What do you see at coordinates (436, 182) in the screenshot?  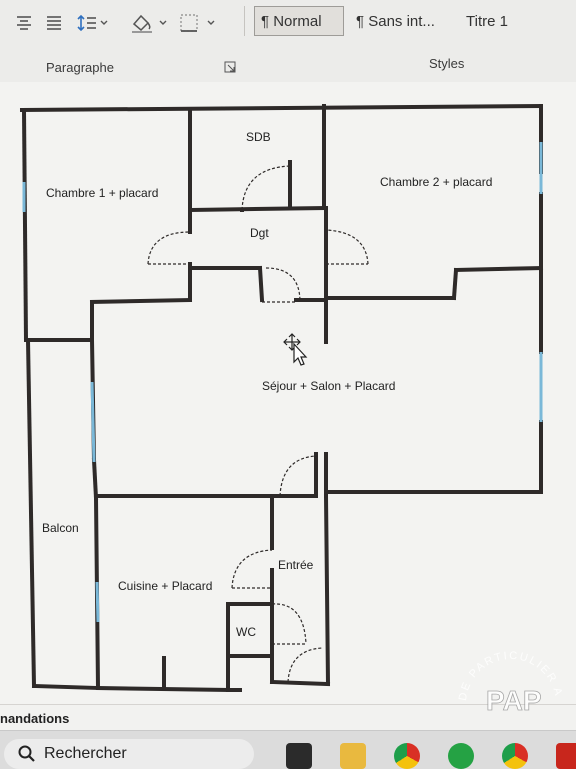 I see `room-chambre-2: Chambre 2 + placard` at bounding box center [436, 182].